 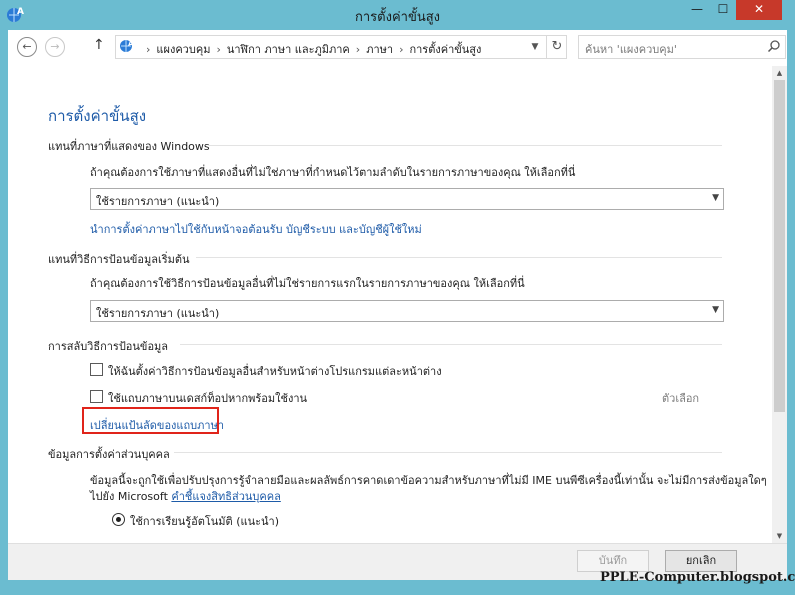 I want to click on minimize-button: —, so click(x=697, y=10).